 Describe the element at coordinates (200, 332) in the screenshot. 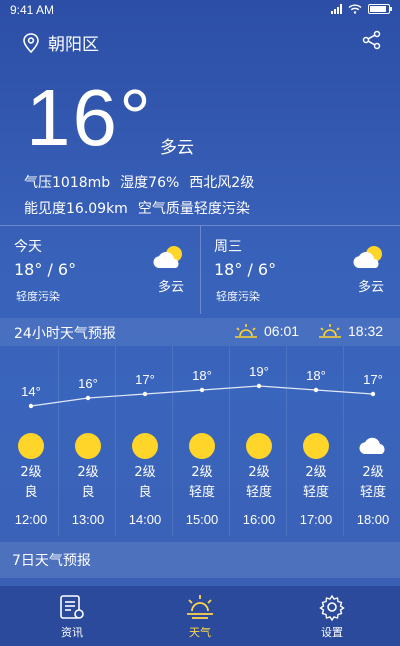

I see `hourly-header: 24小时天气预报 06:01 18:32` at that location.